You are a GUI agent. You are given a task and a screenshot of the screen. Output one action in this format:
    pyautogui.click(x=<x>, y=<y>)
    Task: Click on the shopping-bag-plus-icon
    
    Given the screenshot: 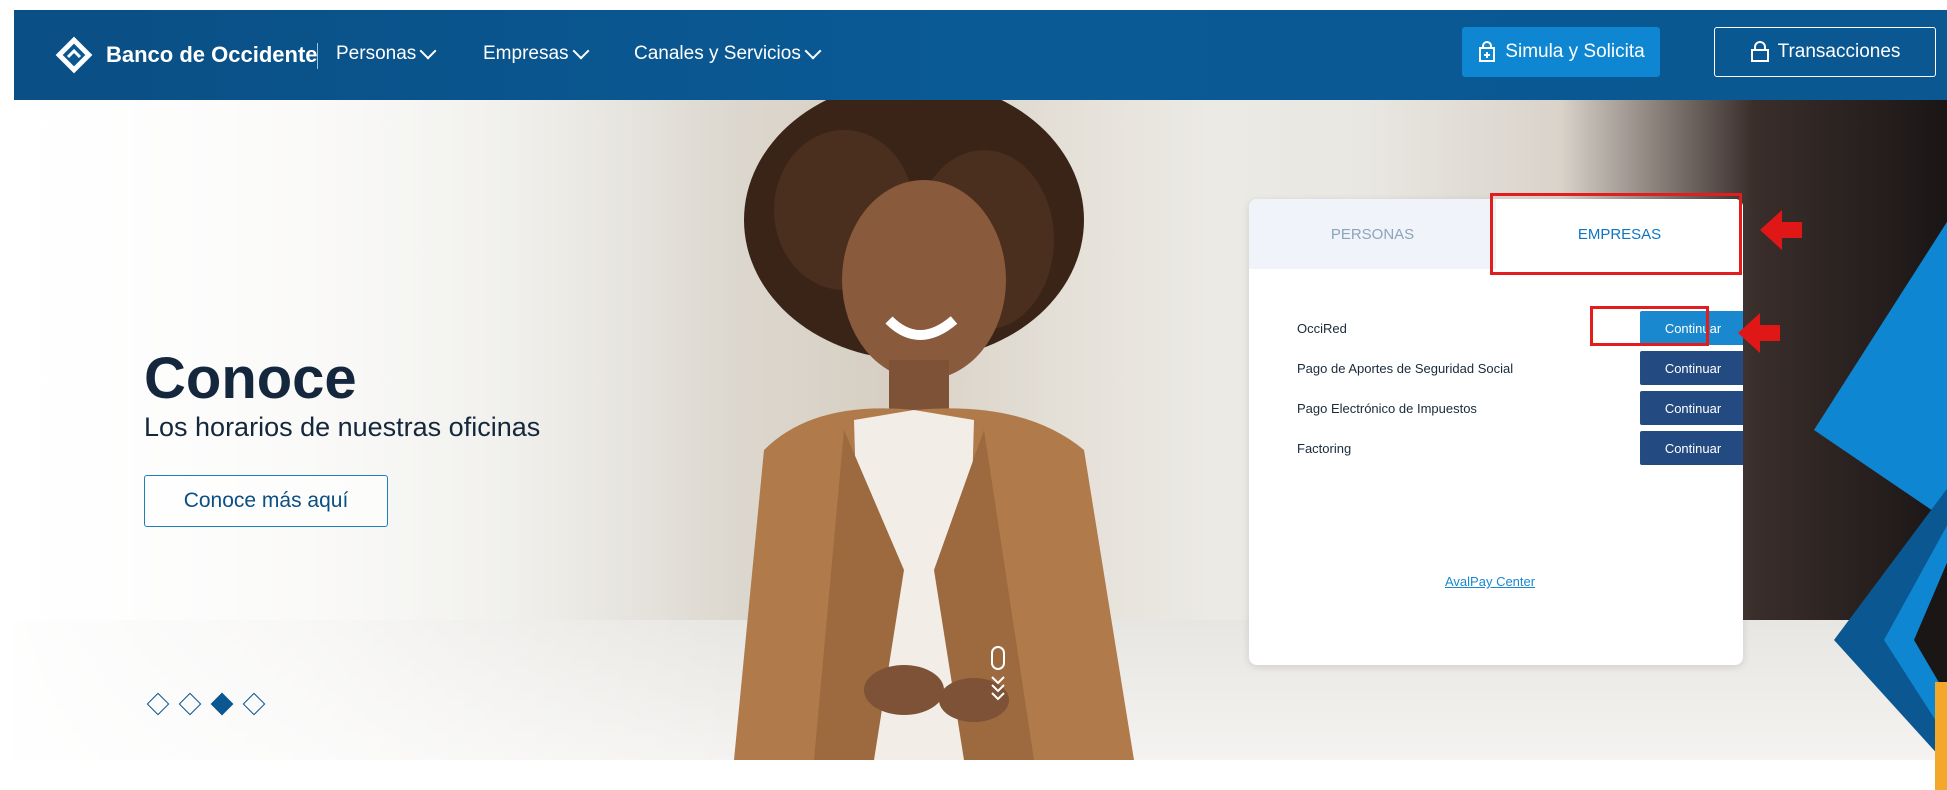 What is the action you would take?
    pyautogui.click(x=1487, y=52)
    